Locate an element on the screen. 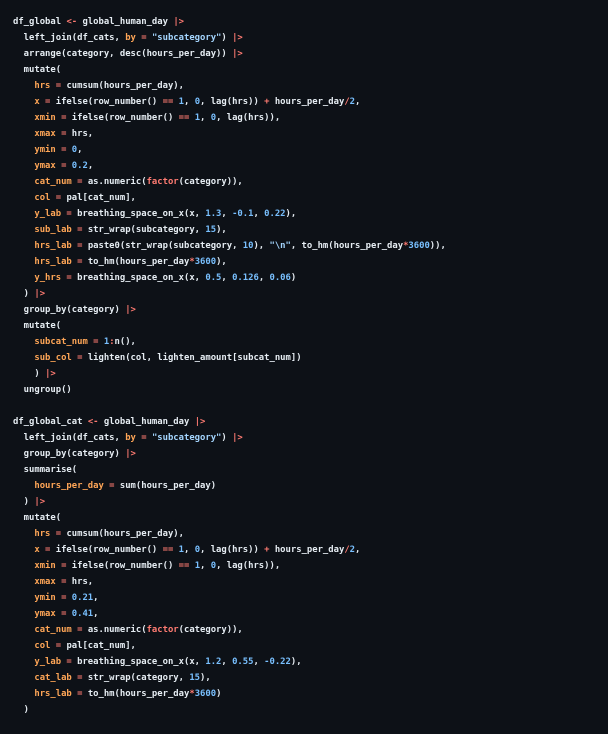 This screenshot has width=608, height=734. code-token: -0.1 is located at coordinates (243, 214).